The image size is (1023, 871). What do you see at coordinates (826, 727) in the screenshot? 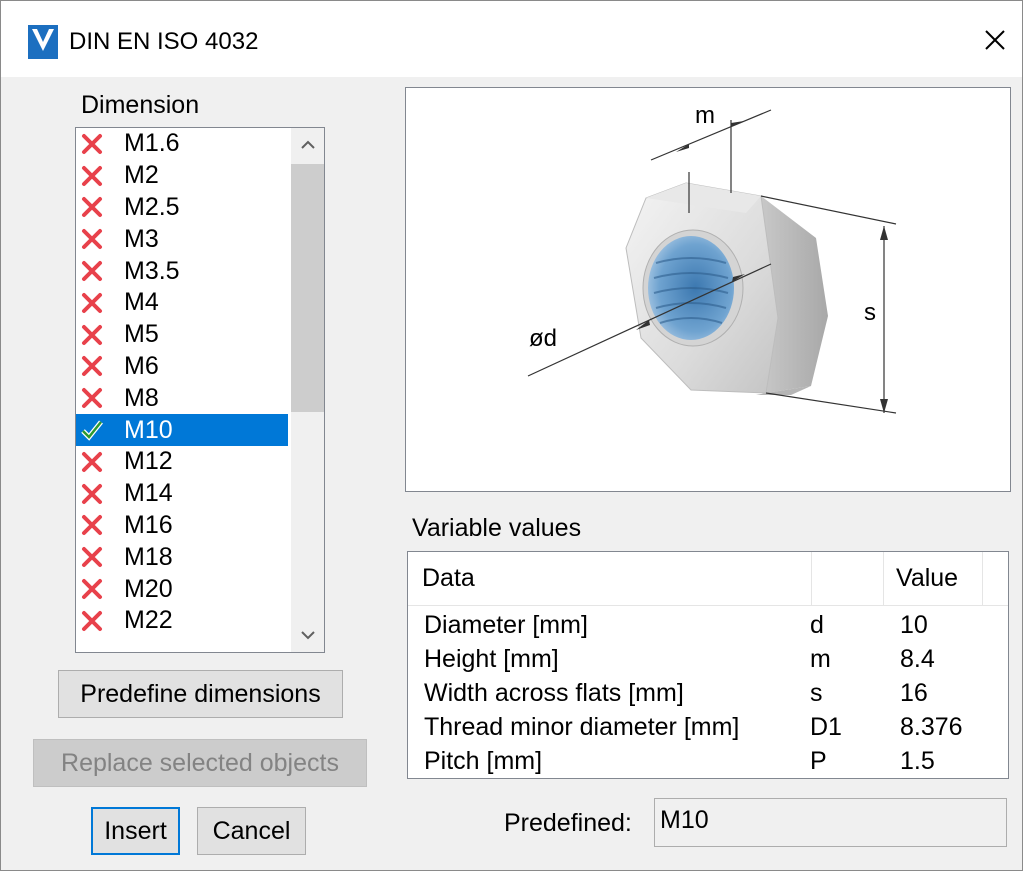
I see `cell-symbol: D1` at bounding box center [826, 727].